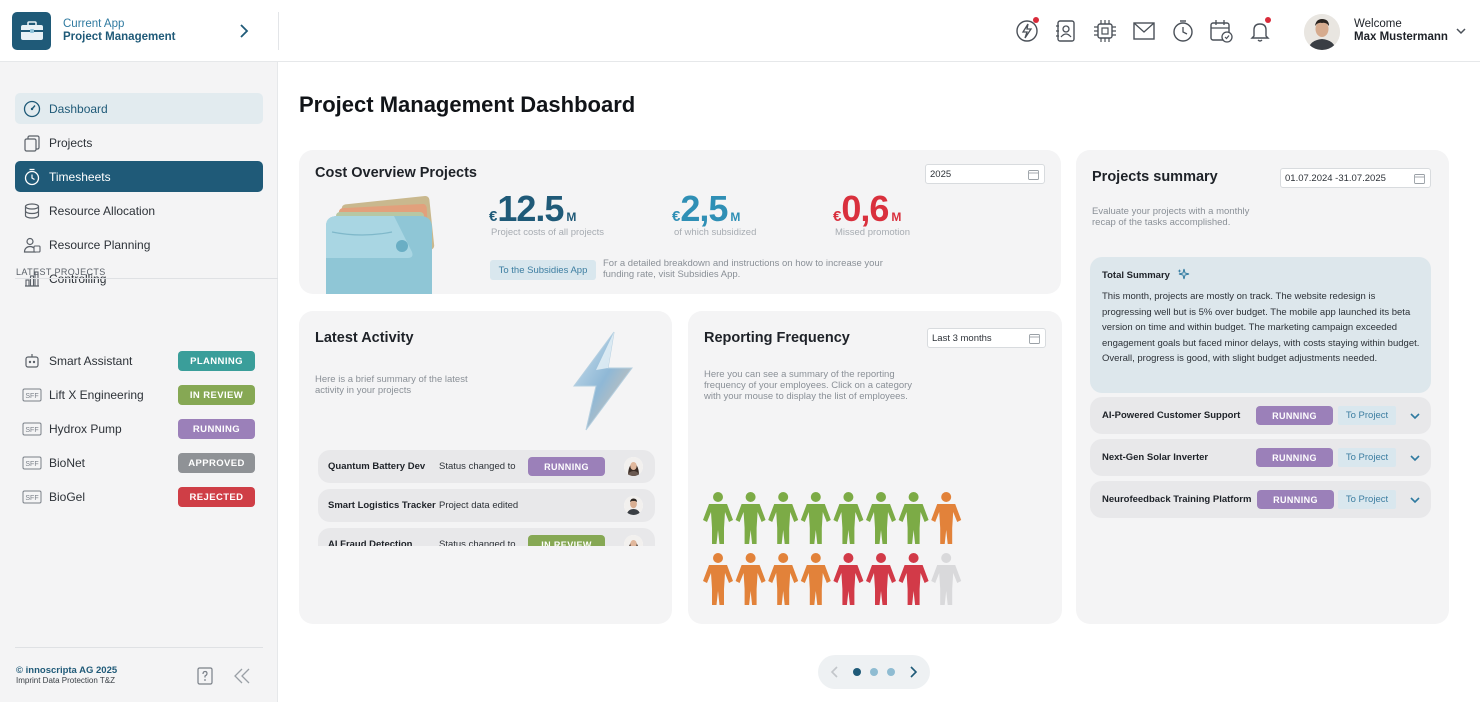 This screenshot has height=702, width=1480. Describe the element at coordinates (941, 174) in the screenshot. I see `year-value: 2025` at that location.